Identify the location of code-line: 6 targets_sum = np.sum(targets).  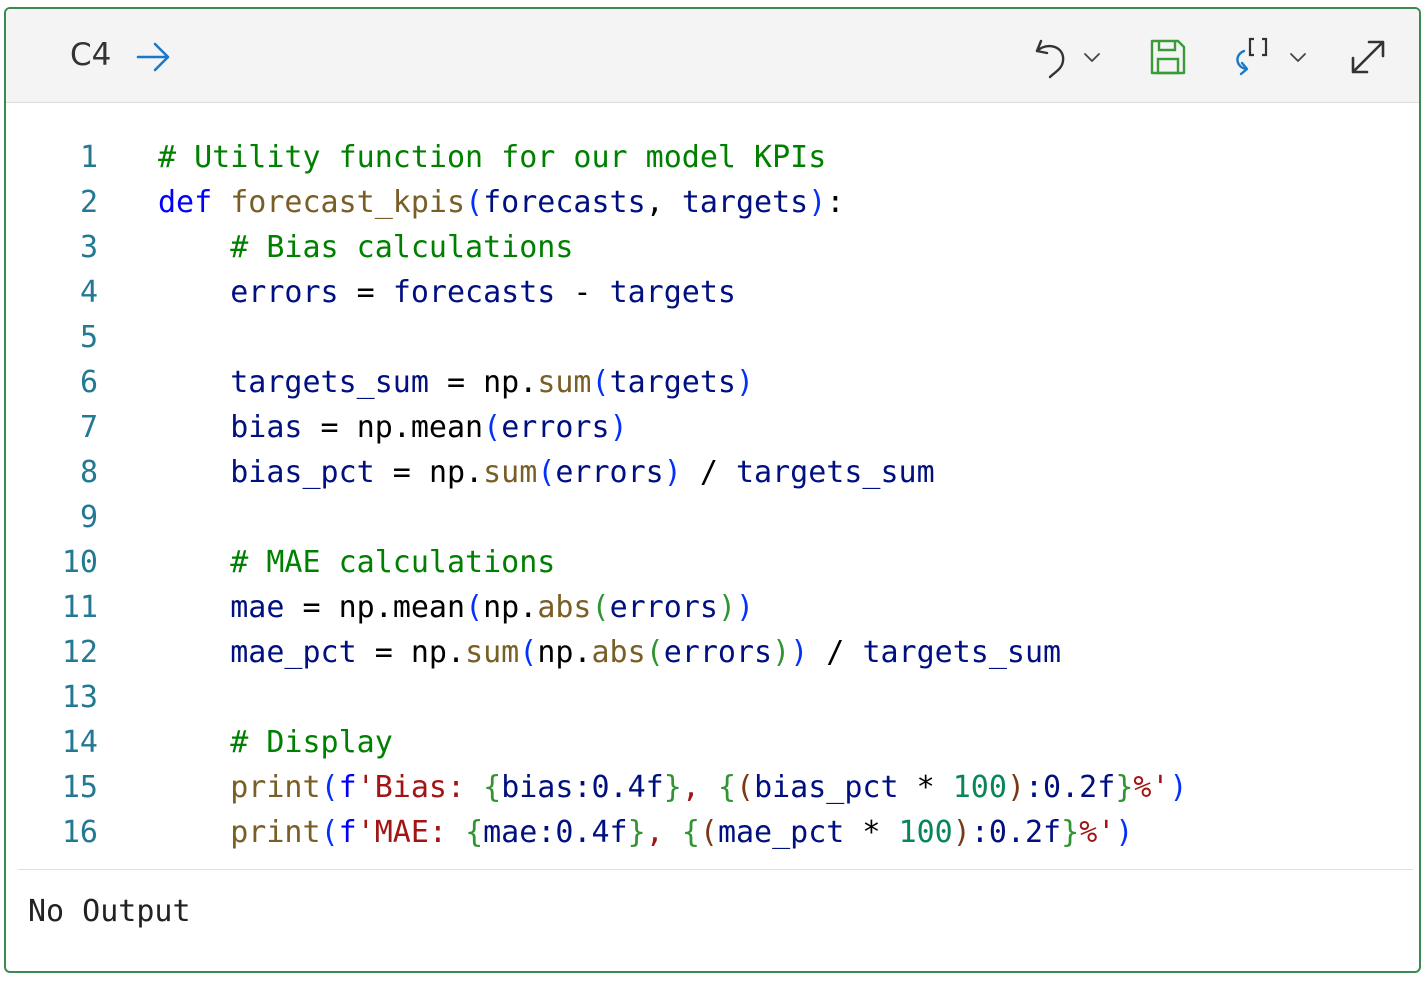
(712, 382).